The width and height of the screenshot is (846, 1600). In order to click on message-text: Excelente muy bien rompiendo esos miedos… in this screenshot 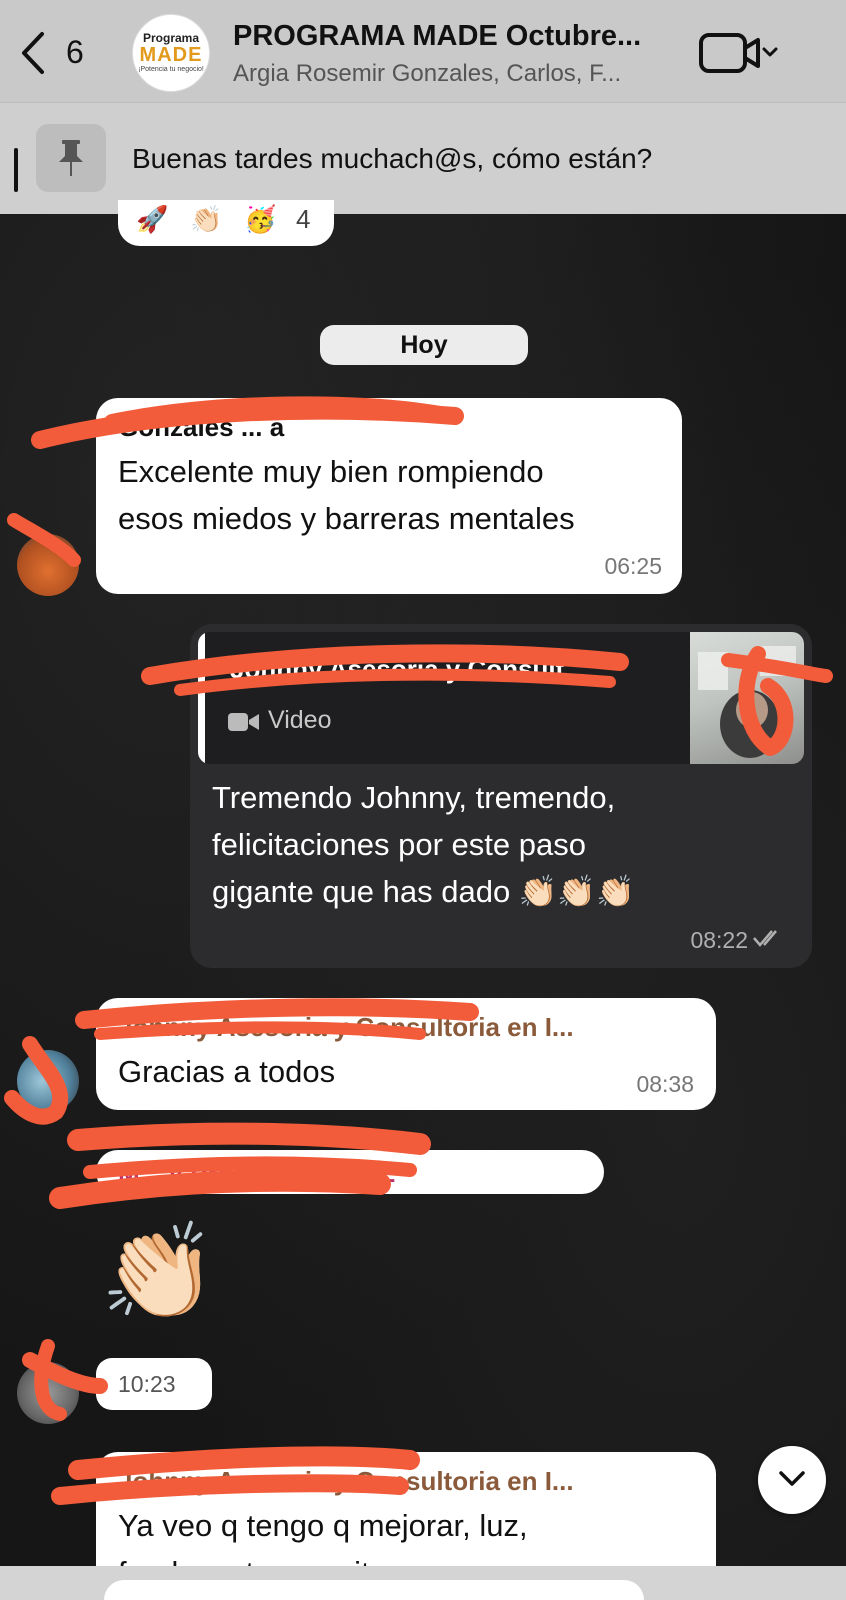, I will do `click(398, 495)`.